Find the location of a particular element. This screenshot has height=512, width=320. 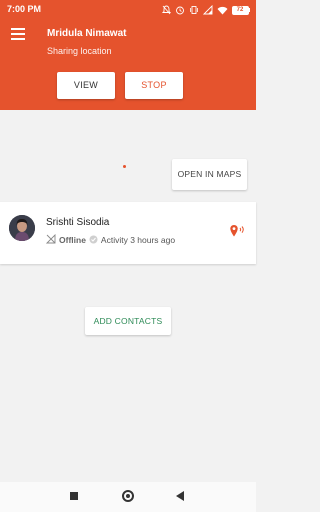

back-icon is located at coordinates (180, 496).